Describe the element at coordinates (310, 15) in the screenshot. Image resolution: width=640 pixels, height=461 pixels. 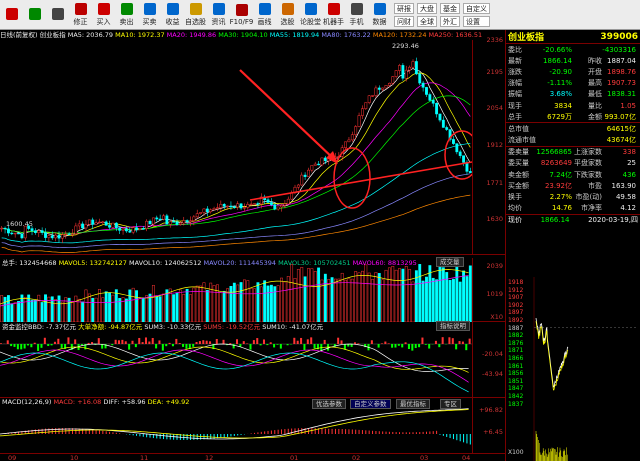
I see `forum-button: 论股堂` at that location.